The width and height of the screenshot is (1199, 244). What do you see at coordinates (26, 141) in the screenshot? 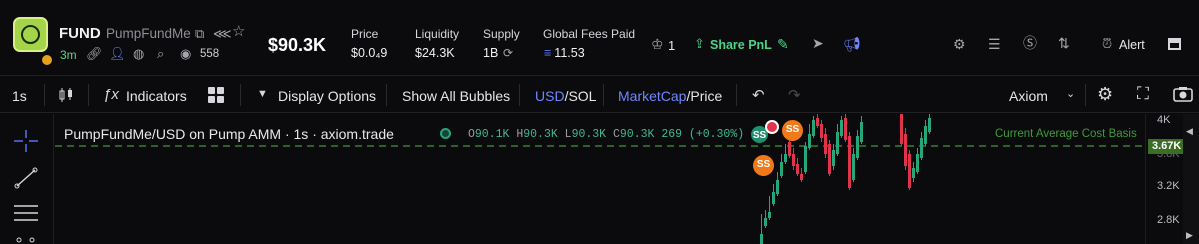
I see `crosshair-icon` at bounding box center [26, 141].